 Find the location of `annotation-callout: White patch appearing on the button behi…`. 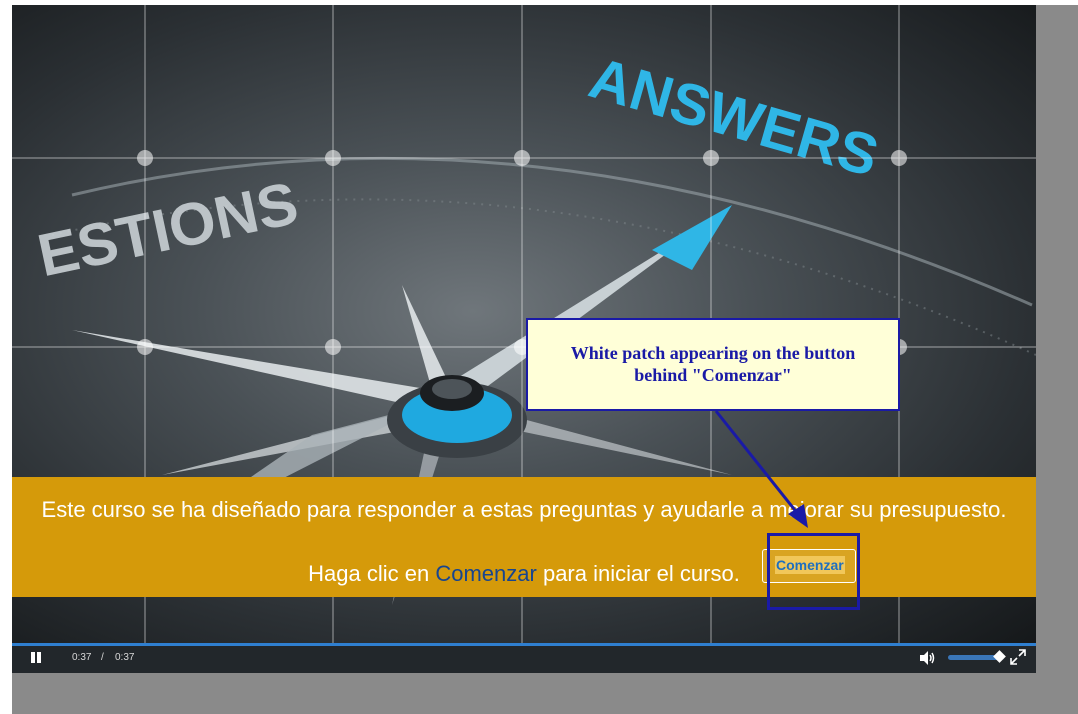

annotation-callout: White patch appearing on the button behi… is located at coordinates (713, 364).